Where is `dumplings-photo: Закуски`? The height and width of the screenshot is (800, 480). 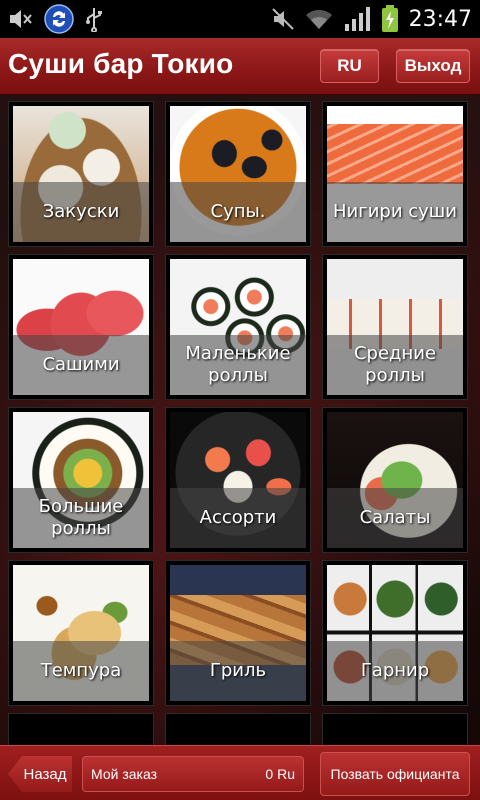
dumplings-photo: Закуски is located at coordinates (81, 174).